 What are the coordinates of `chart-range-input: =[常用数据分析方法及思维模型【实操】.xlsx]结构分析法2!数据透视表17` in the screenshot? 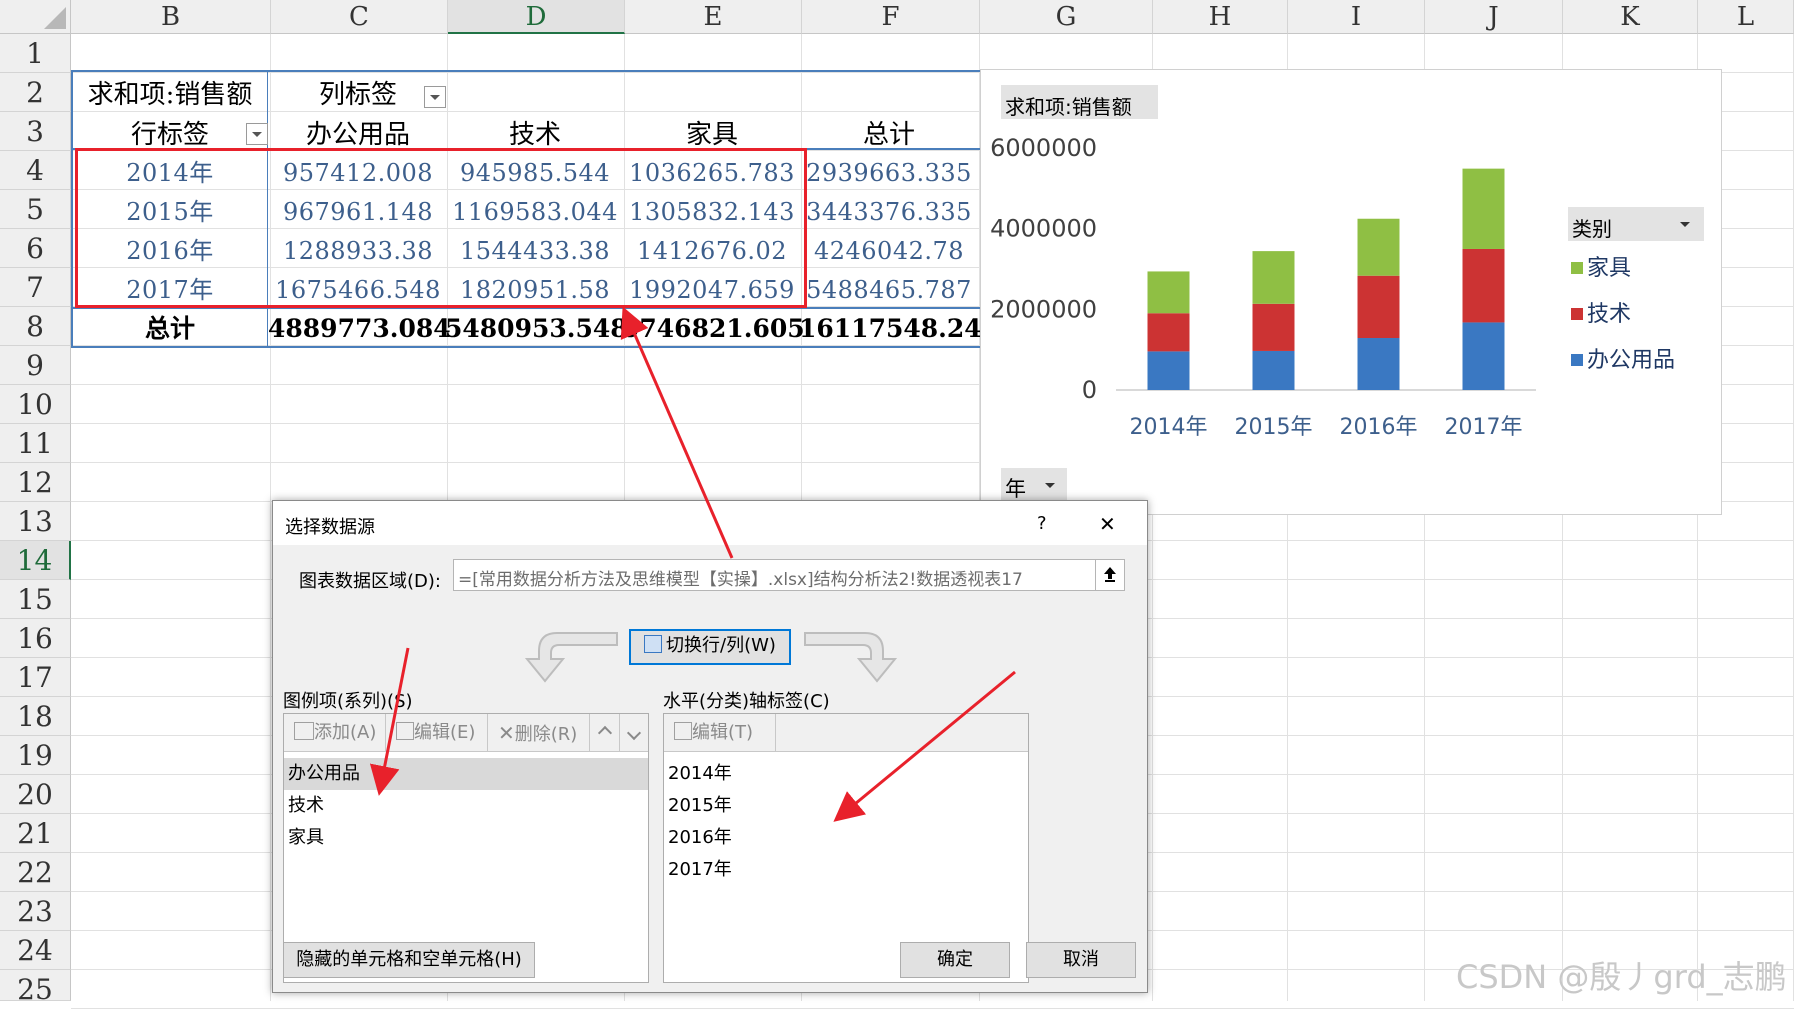 It's located at (774, 575).